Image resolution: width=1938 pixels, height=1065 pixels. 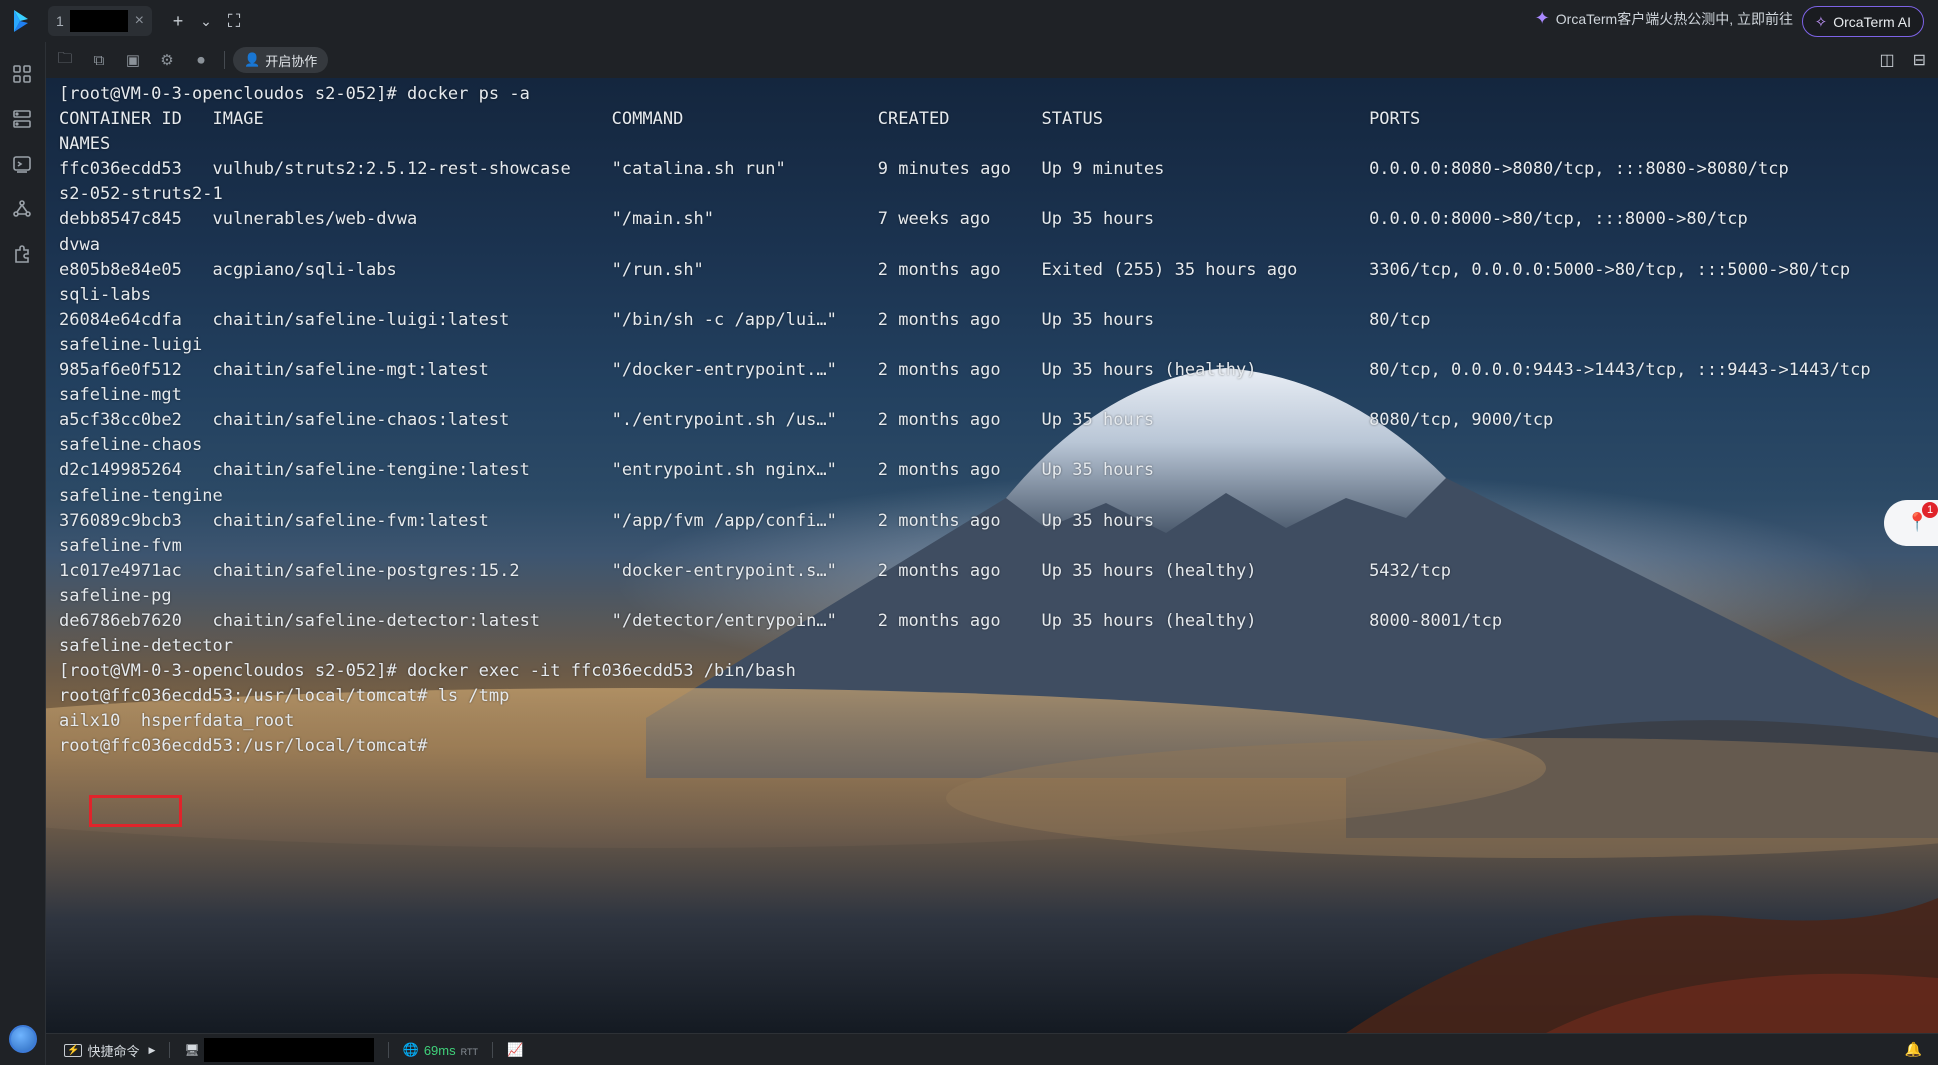 I want to click on terminal-line: safeline-tengine, so click(x=141, y=495).